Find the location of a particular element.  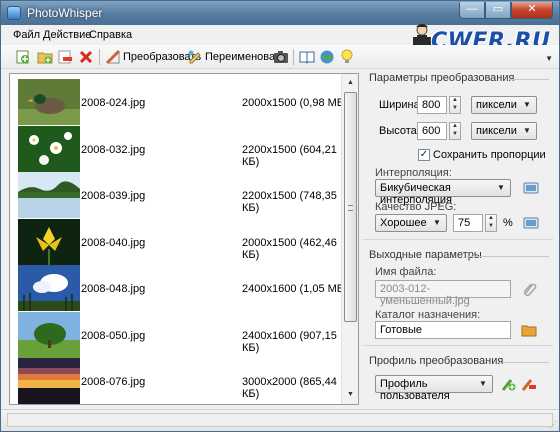

conversion-heading: Параметры преобразования is located at coordinates (442, 78).